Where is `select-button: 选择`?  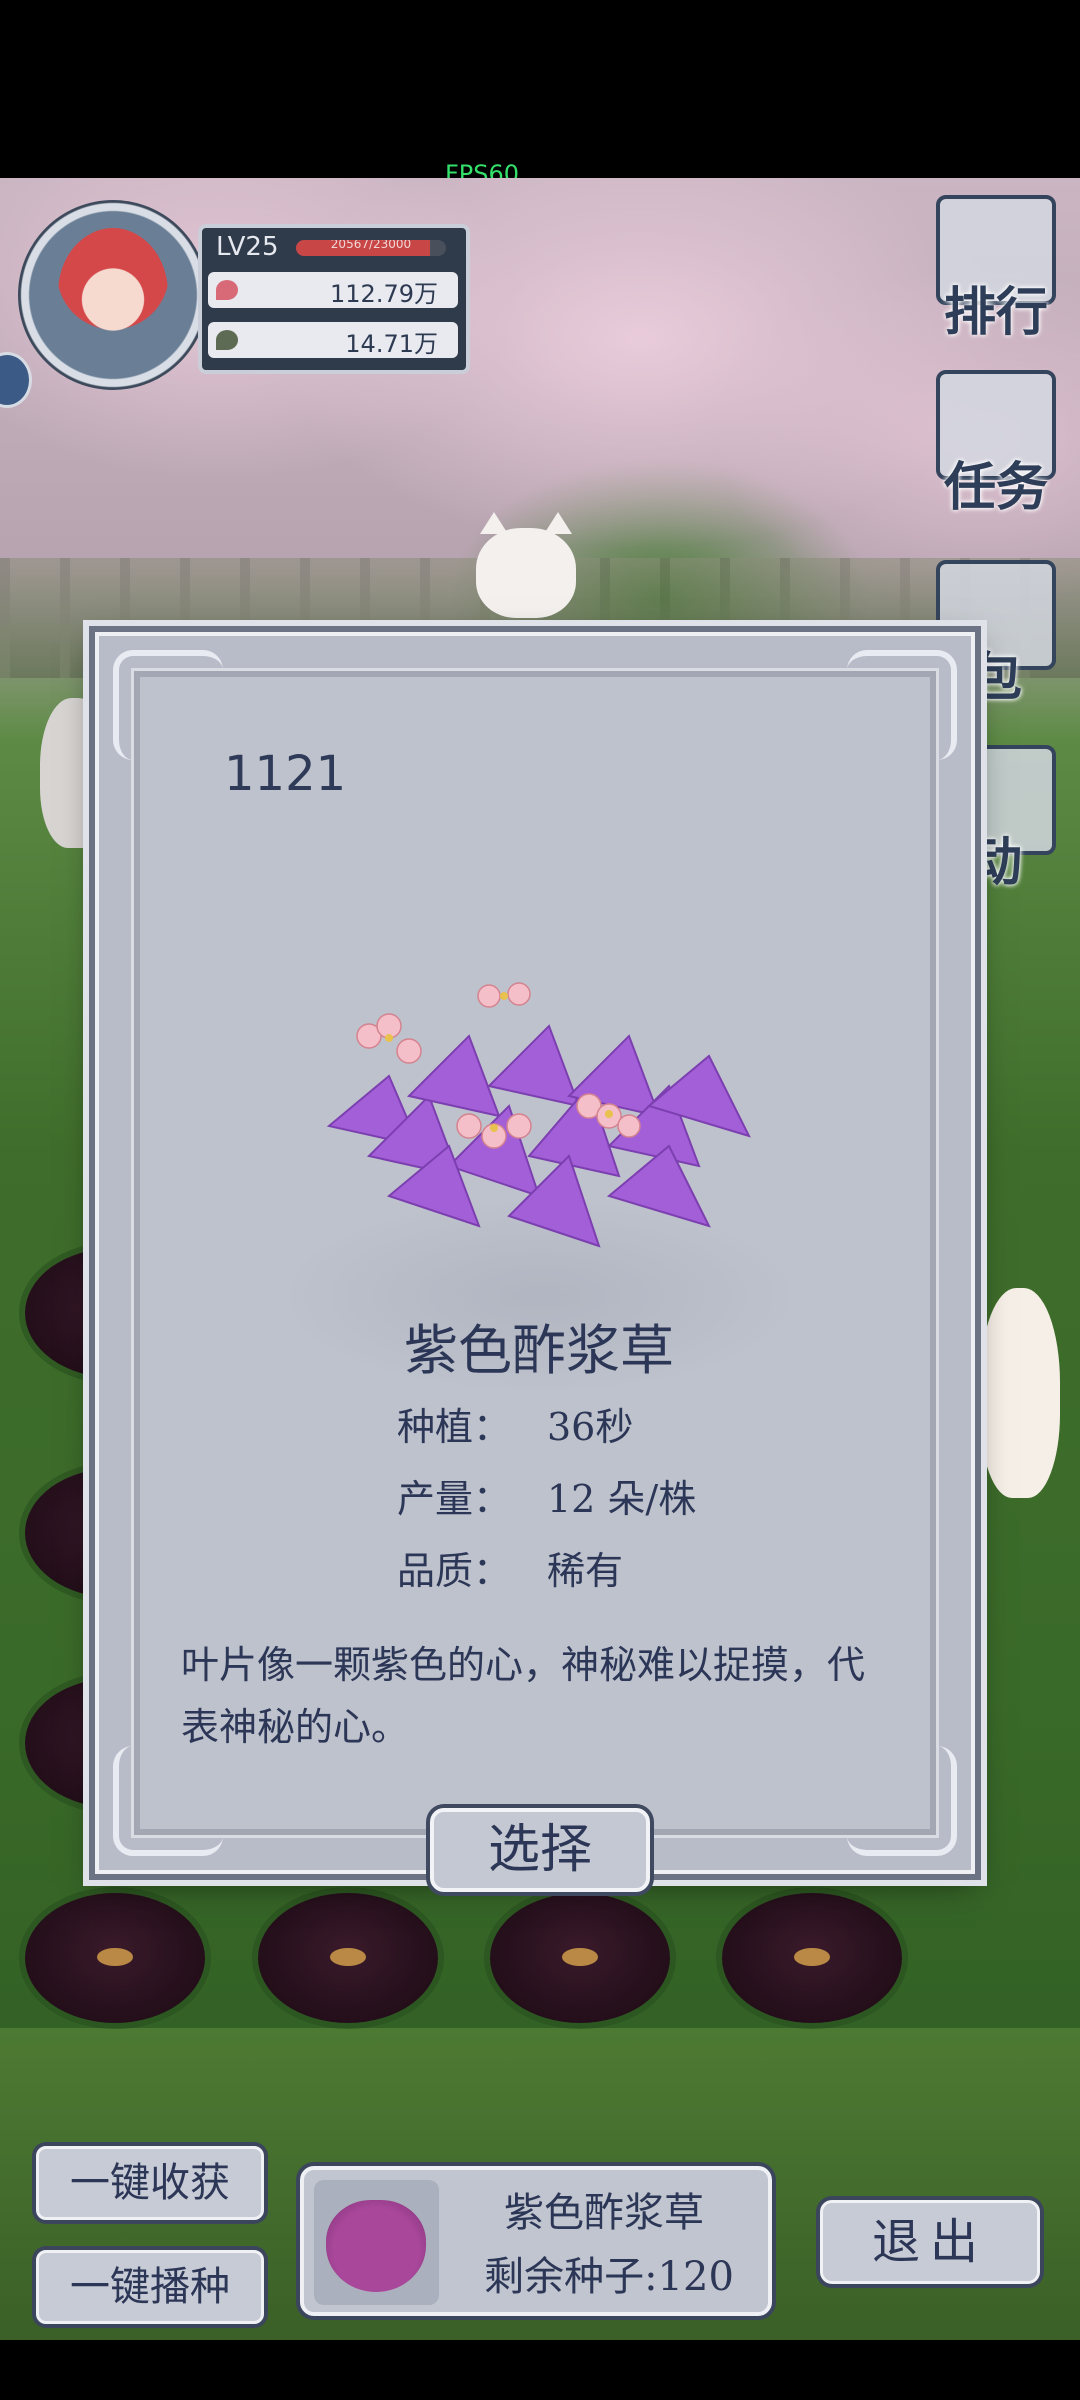 select-button: 选择 is located at coordinates (540, 1850).